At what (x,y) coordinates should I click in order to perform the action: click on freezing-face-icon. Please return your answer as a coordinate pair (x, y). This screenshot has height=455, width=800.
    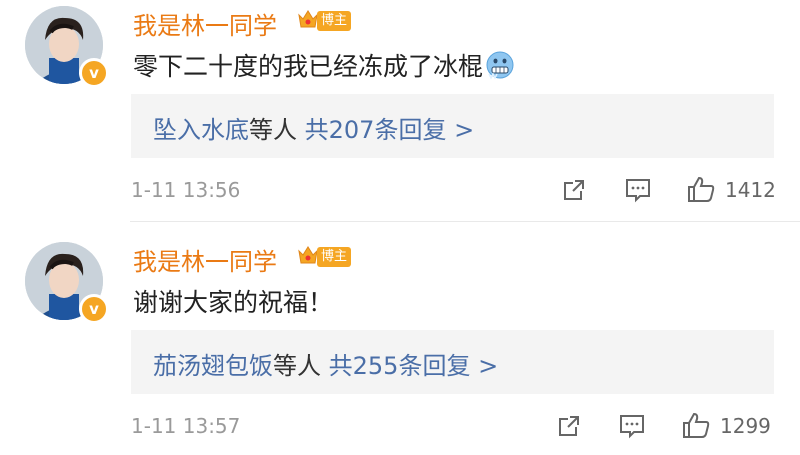
    Looking at the image, I should click on (500, 65).